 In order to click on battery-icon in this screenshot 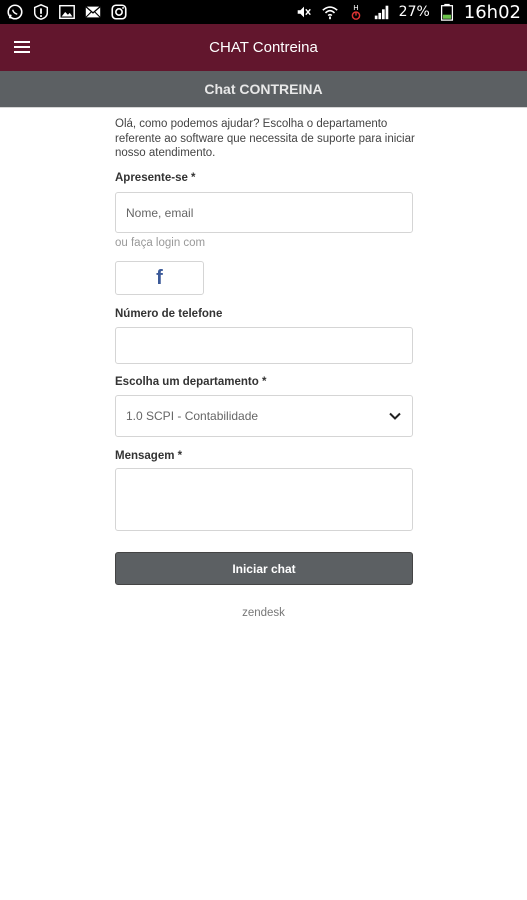, I will do `click(447, 12)`.